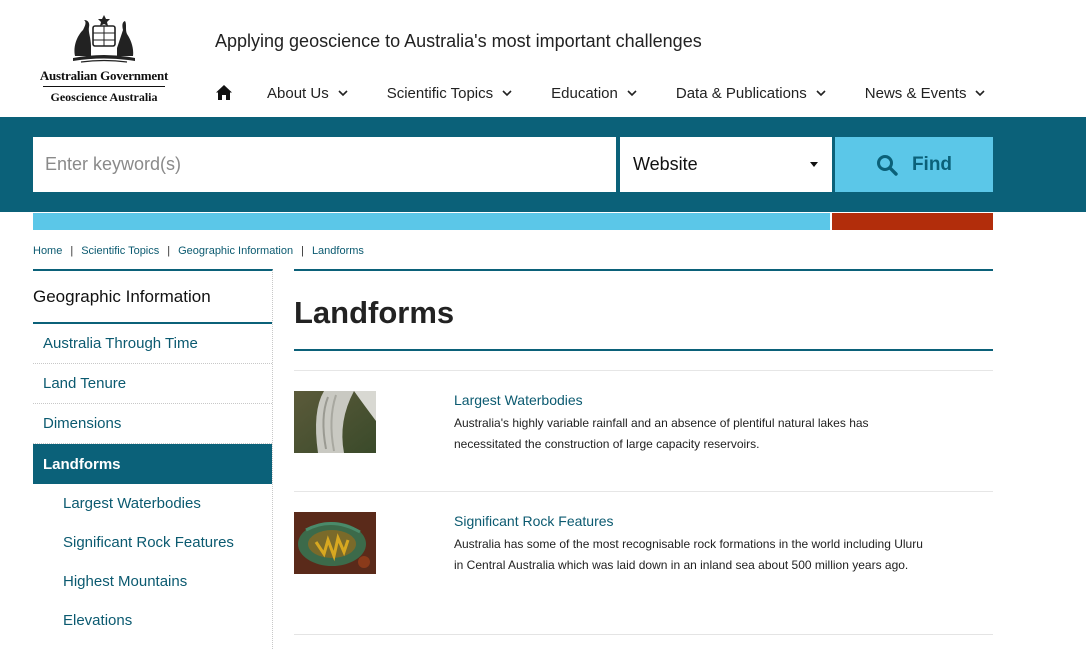 Image resolution: width=1086 pixels, height=649 pixels. I want to click on sidebar-item-landforms: Landforms, so click(152, 464).